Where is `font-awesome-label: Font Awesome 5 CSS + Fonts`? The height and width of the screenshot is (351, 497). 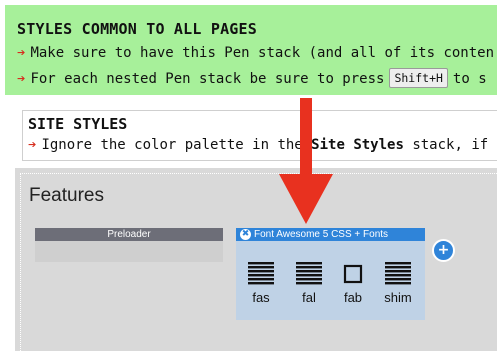
font-awesome-label: Font Awesome 5 CSS + Fonts is located at coordinates (321, 234).